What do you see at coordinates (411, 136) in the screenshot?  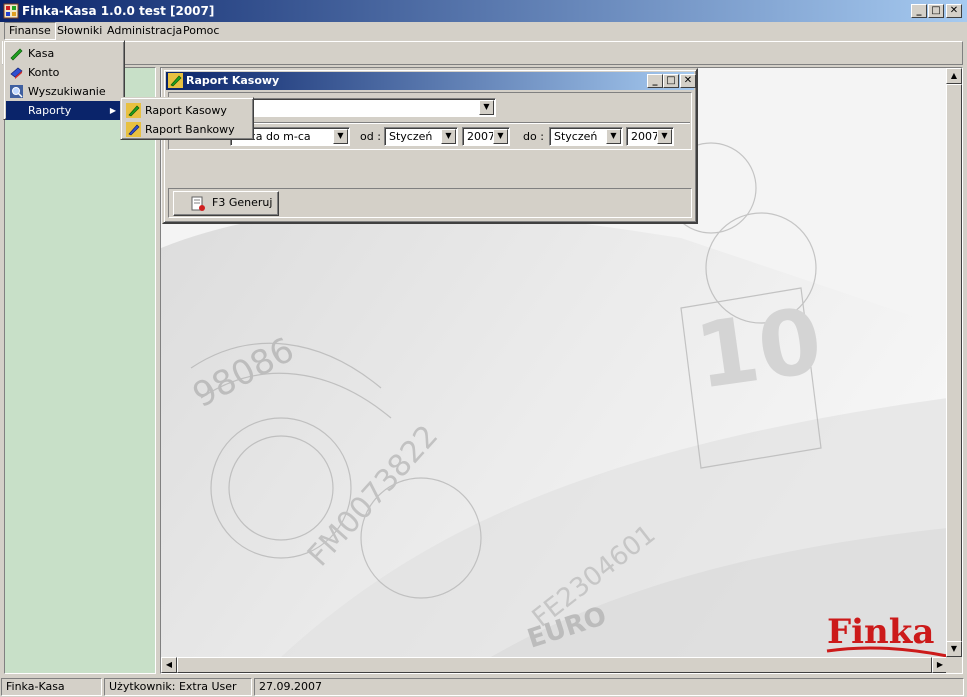 I see `od-month-value: Styczeń` at bounding box center [411, 136].